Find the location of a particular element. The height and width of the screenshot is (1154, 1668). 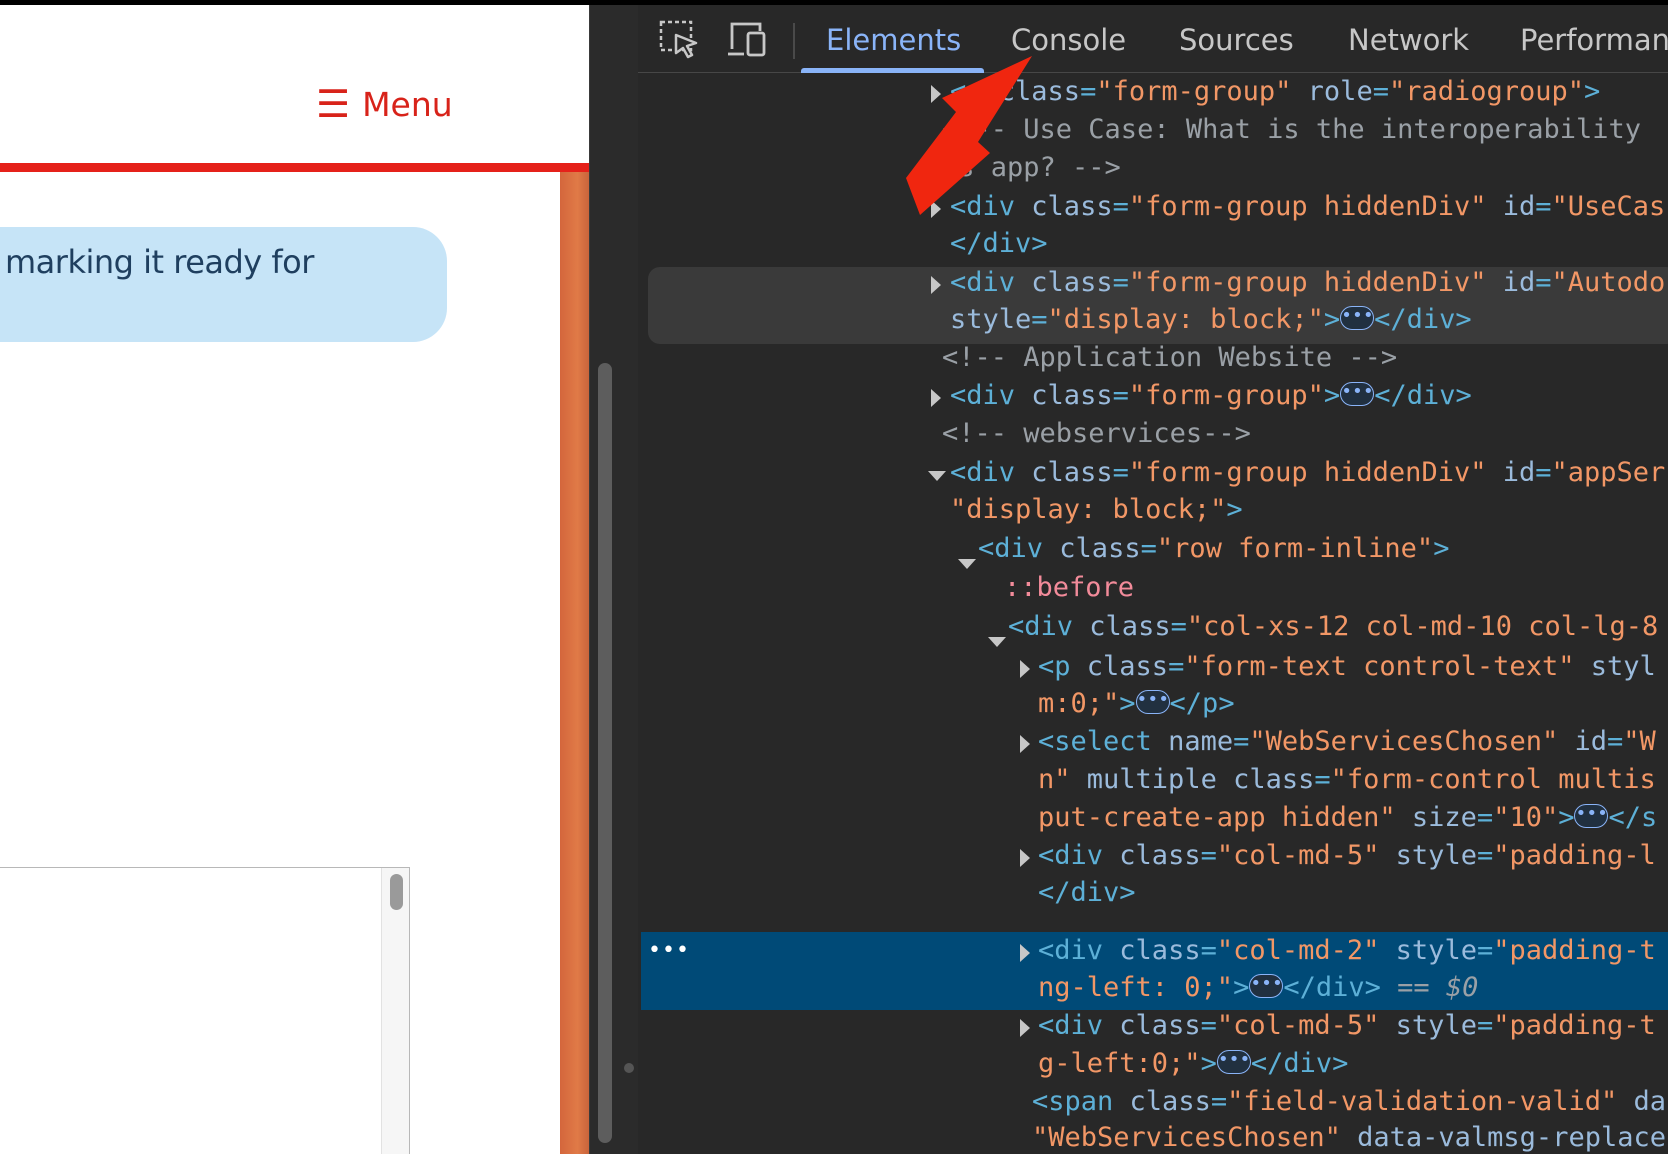

multiselect-scrollbar is located at coordinates (395, 1011).